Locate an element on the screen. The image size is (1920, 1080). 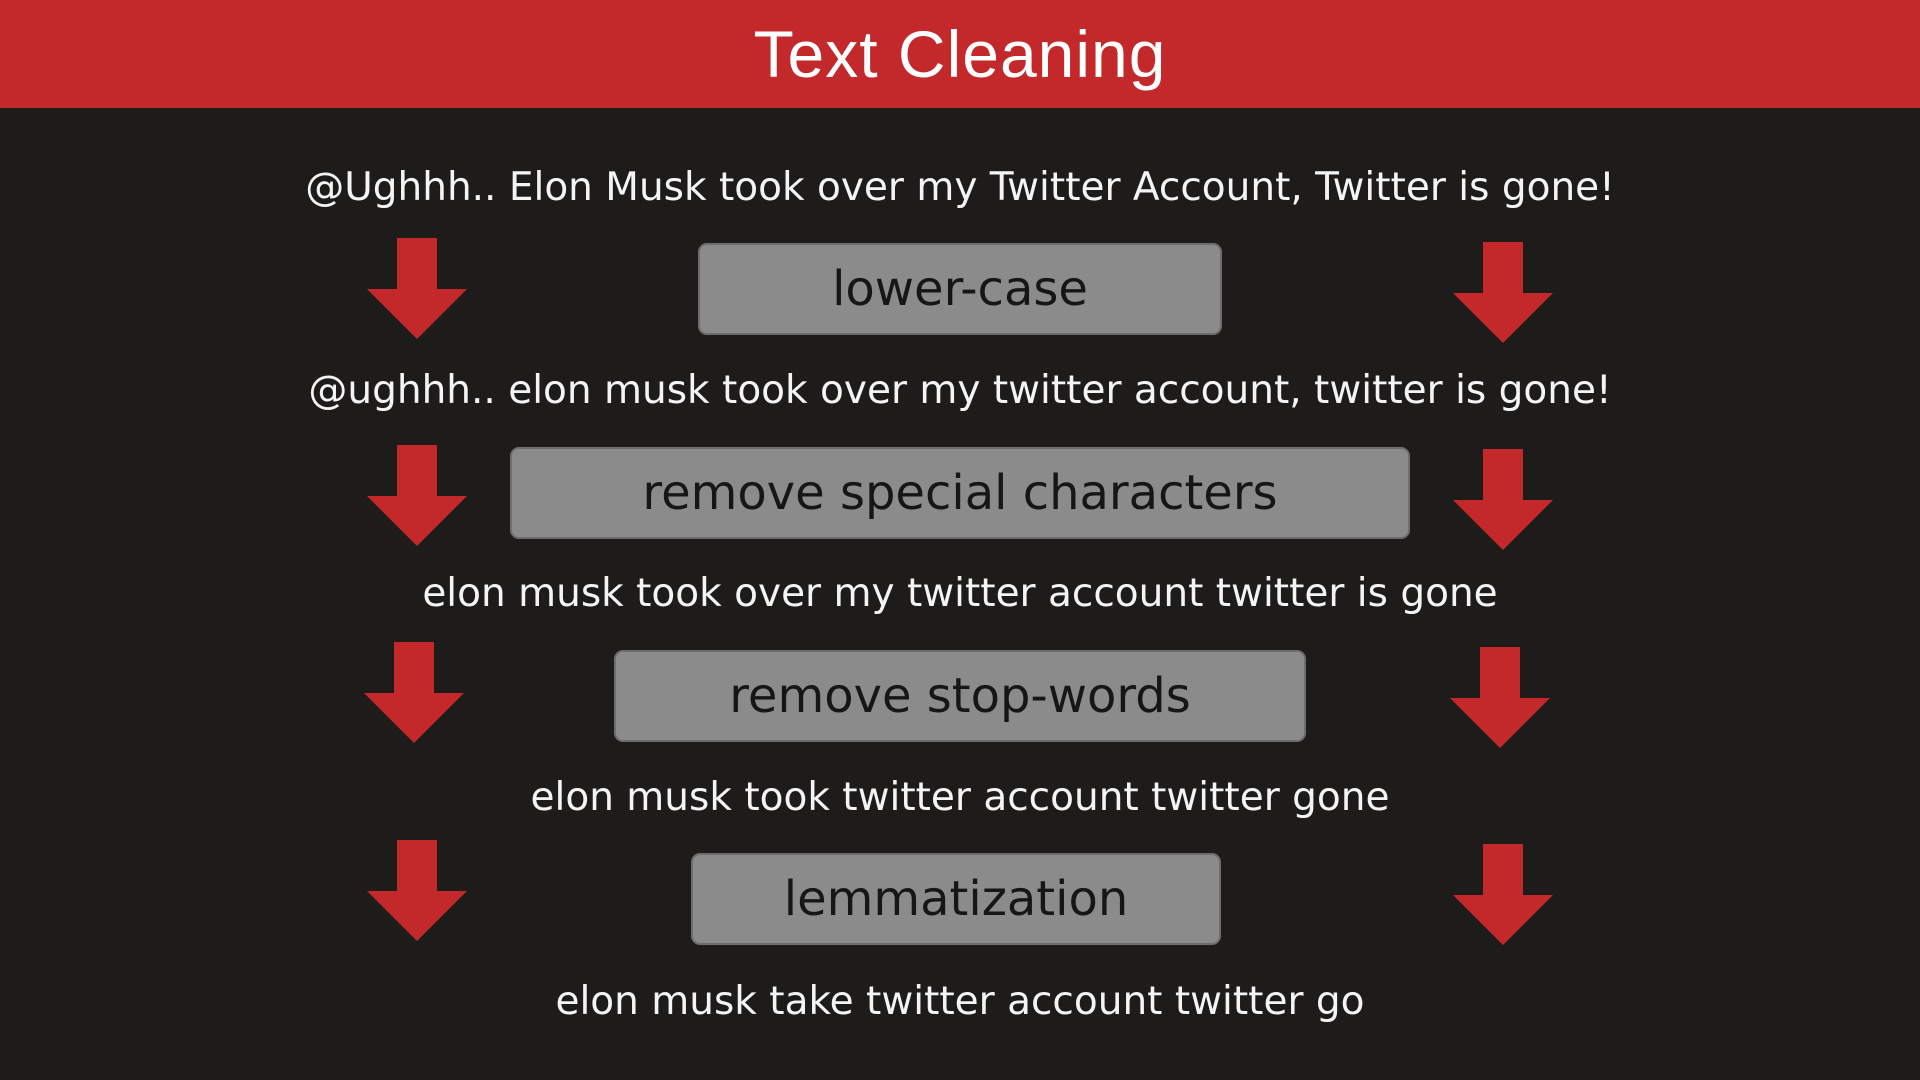
step-label: remove special characters is located at coordinates (960, 493).